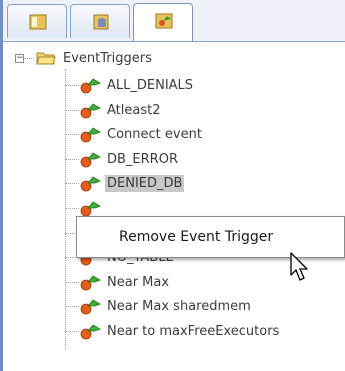  I want to click on folder-open-icon, so click(46, 58).